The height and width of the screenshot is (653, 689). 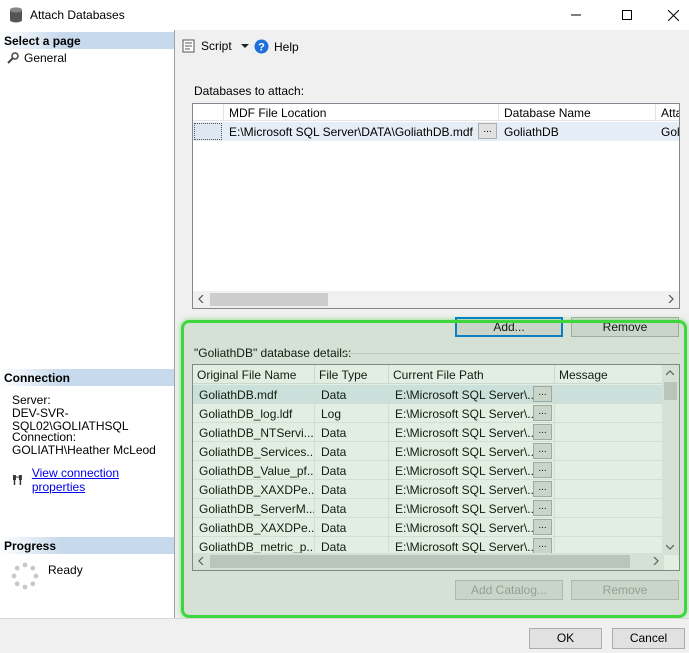 I want to click on attach-grid-hscrollbar, so click(x=436, y=299).